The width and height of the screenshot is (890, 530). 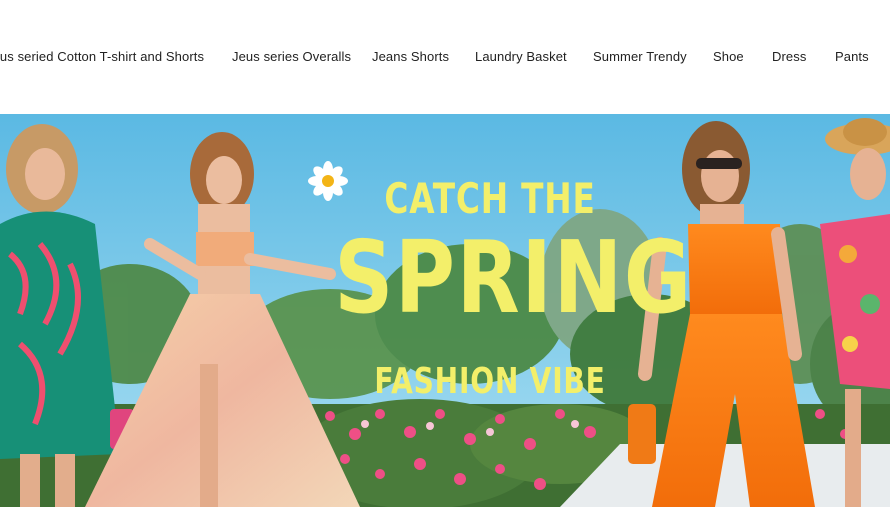 What do you see at coordinates (410, 56) in the screenshot?
I see `nav-item-jeans-shorts: Jeans Shorts` at bounding box center [410, 56].